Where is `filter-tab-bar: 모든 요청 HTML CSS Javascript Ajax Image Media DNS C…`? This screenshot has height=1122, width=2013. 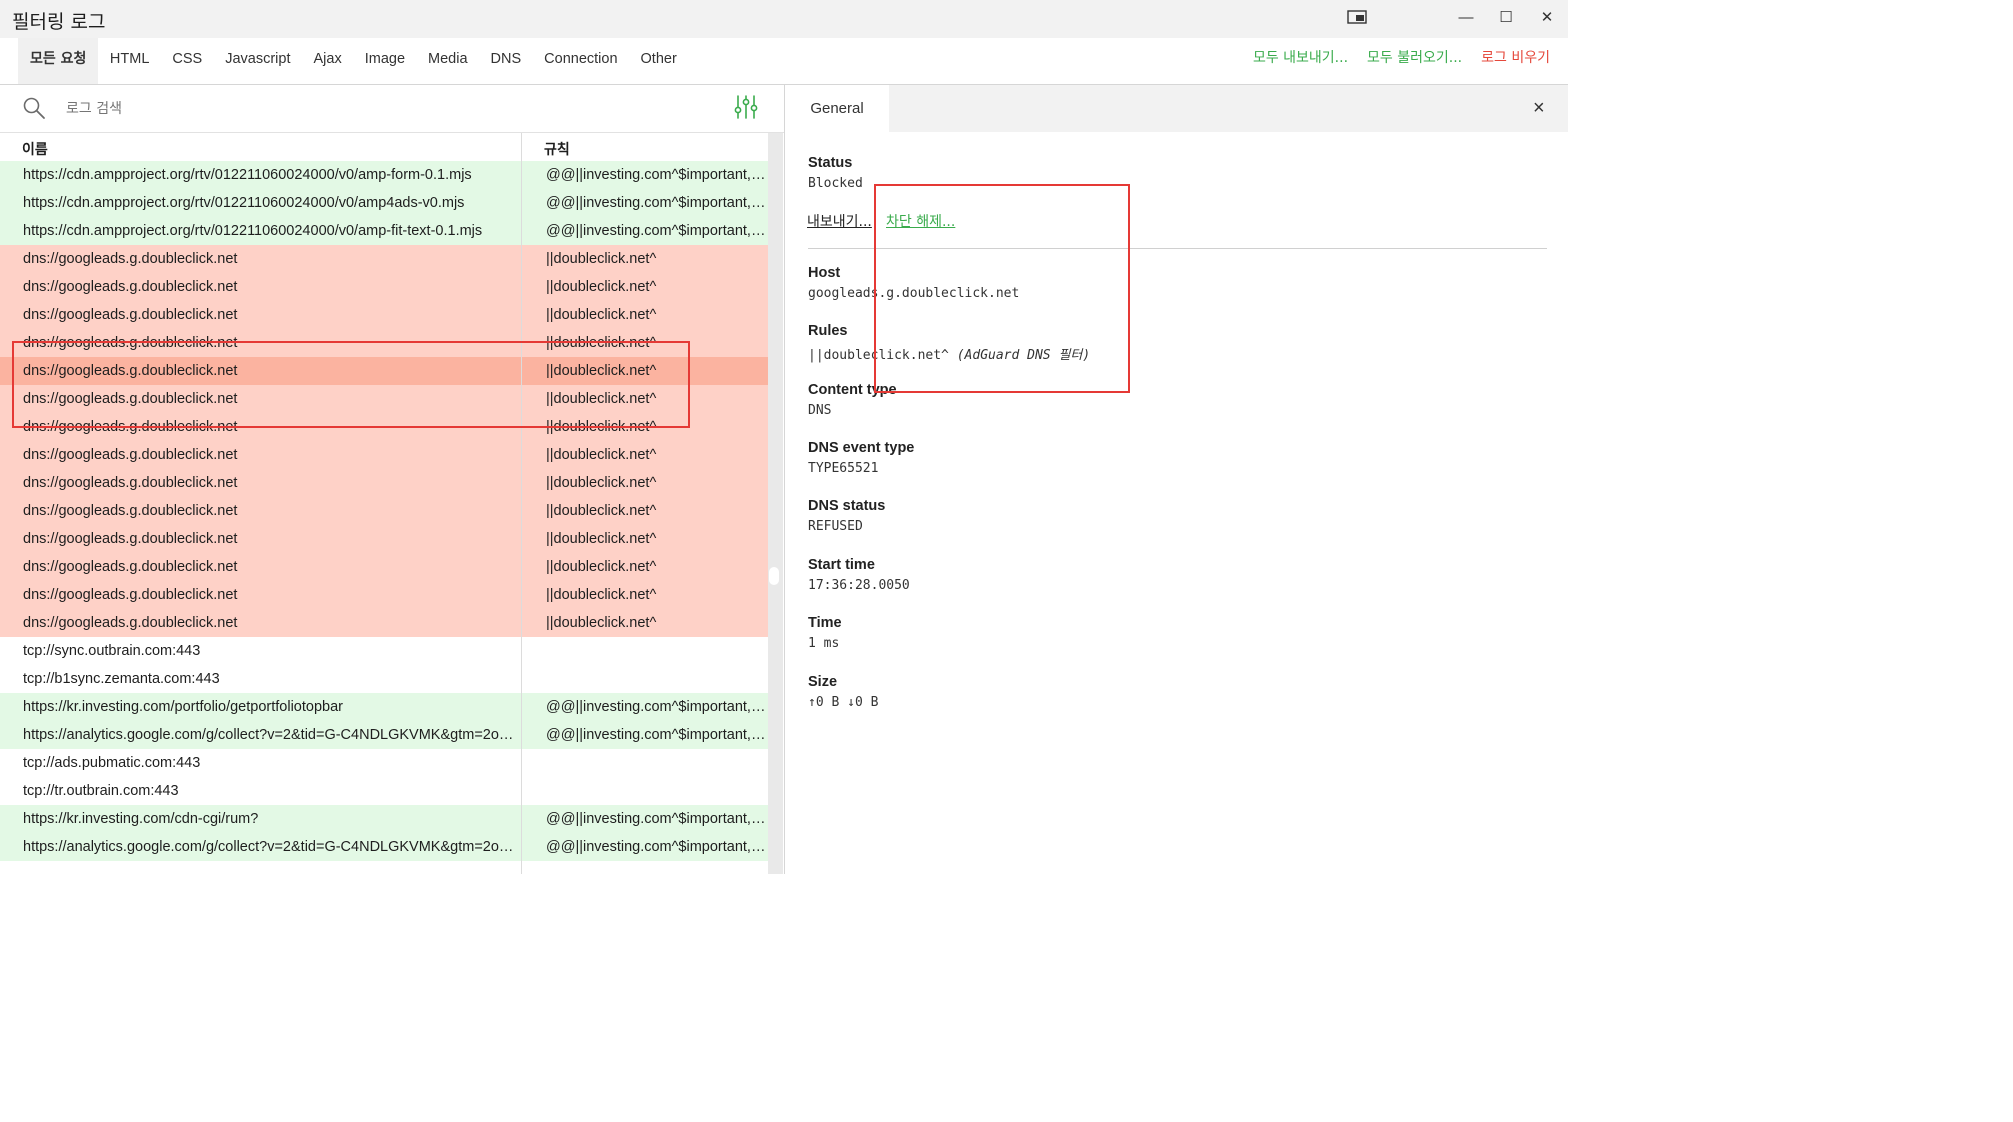
filter-tab-bar: 모든 요청 HTML CSS Javascript Ajax Image Media DNS C… is located at coordinates (784, 61).